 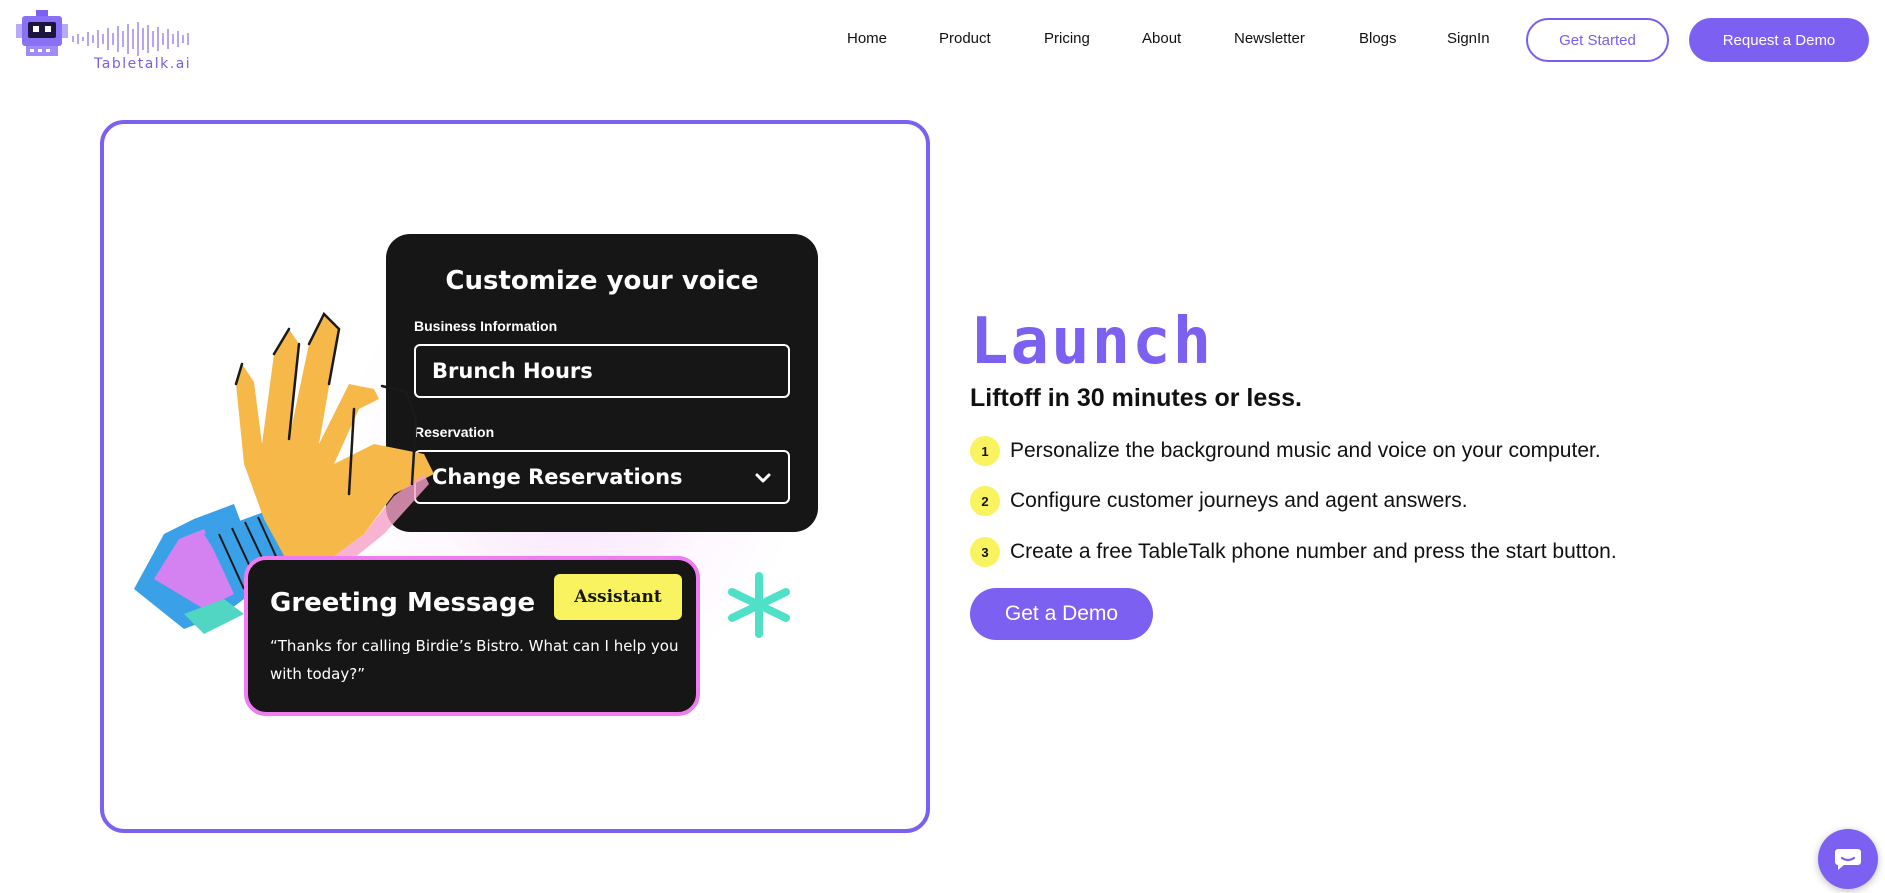 What do you see at coordinates (403, 603) in the screenshot?
I see `greeting-title: Greeting Message` at bounding box center [403, 603].